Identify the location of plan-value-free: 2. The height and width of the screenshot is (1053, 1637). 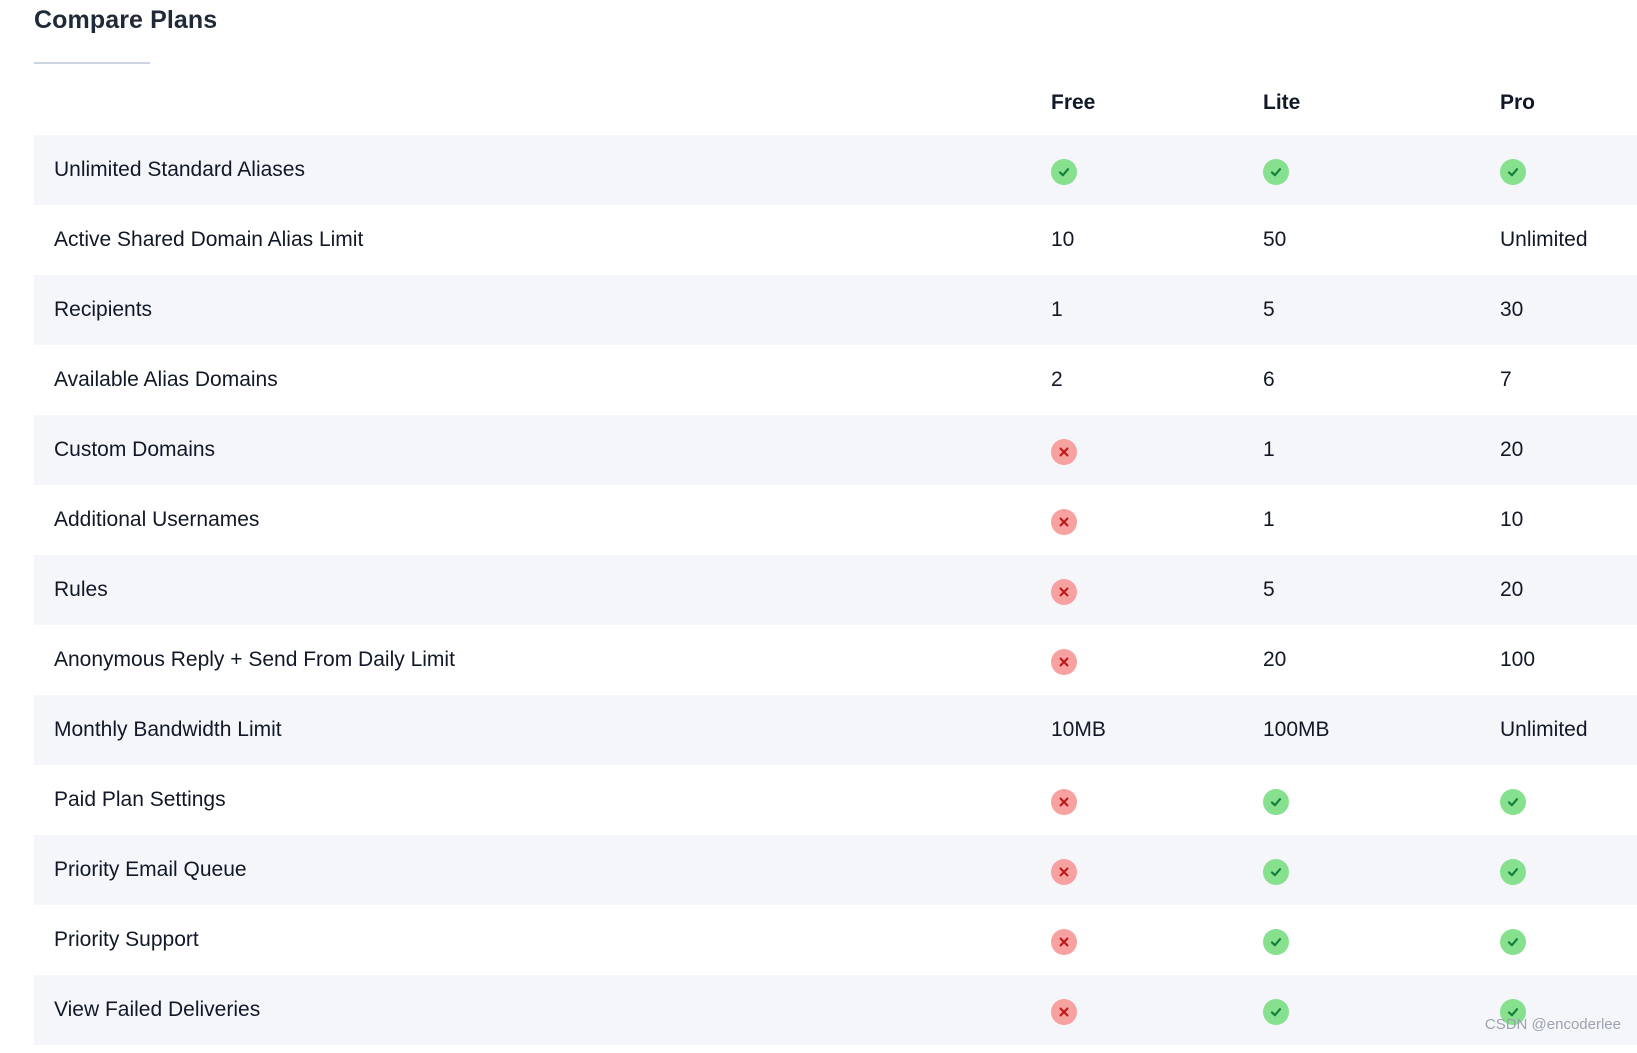
(1057, 379).